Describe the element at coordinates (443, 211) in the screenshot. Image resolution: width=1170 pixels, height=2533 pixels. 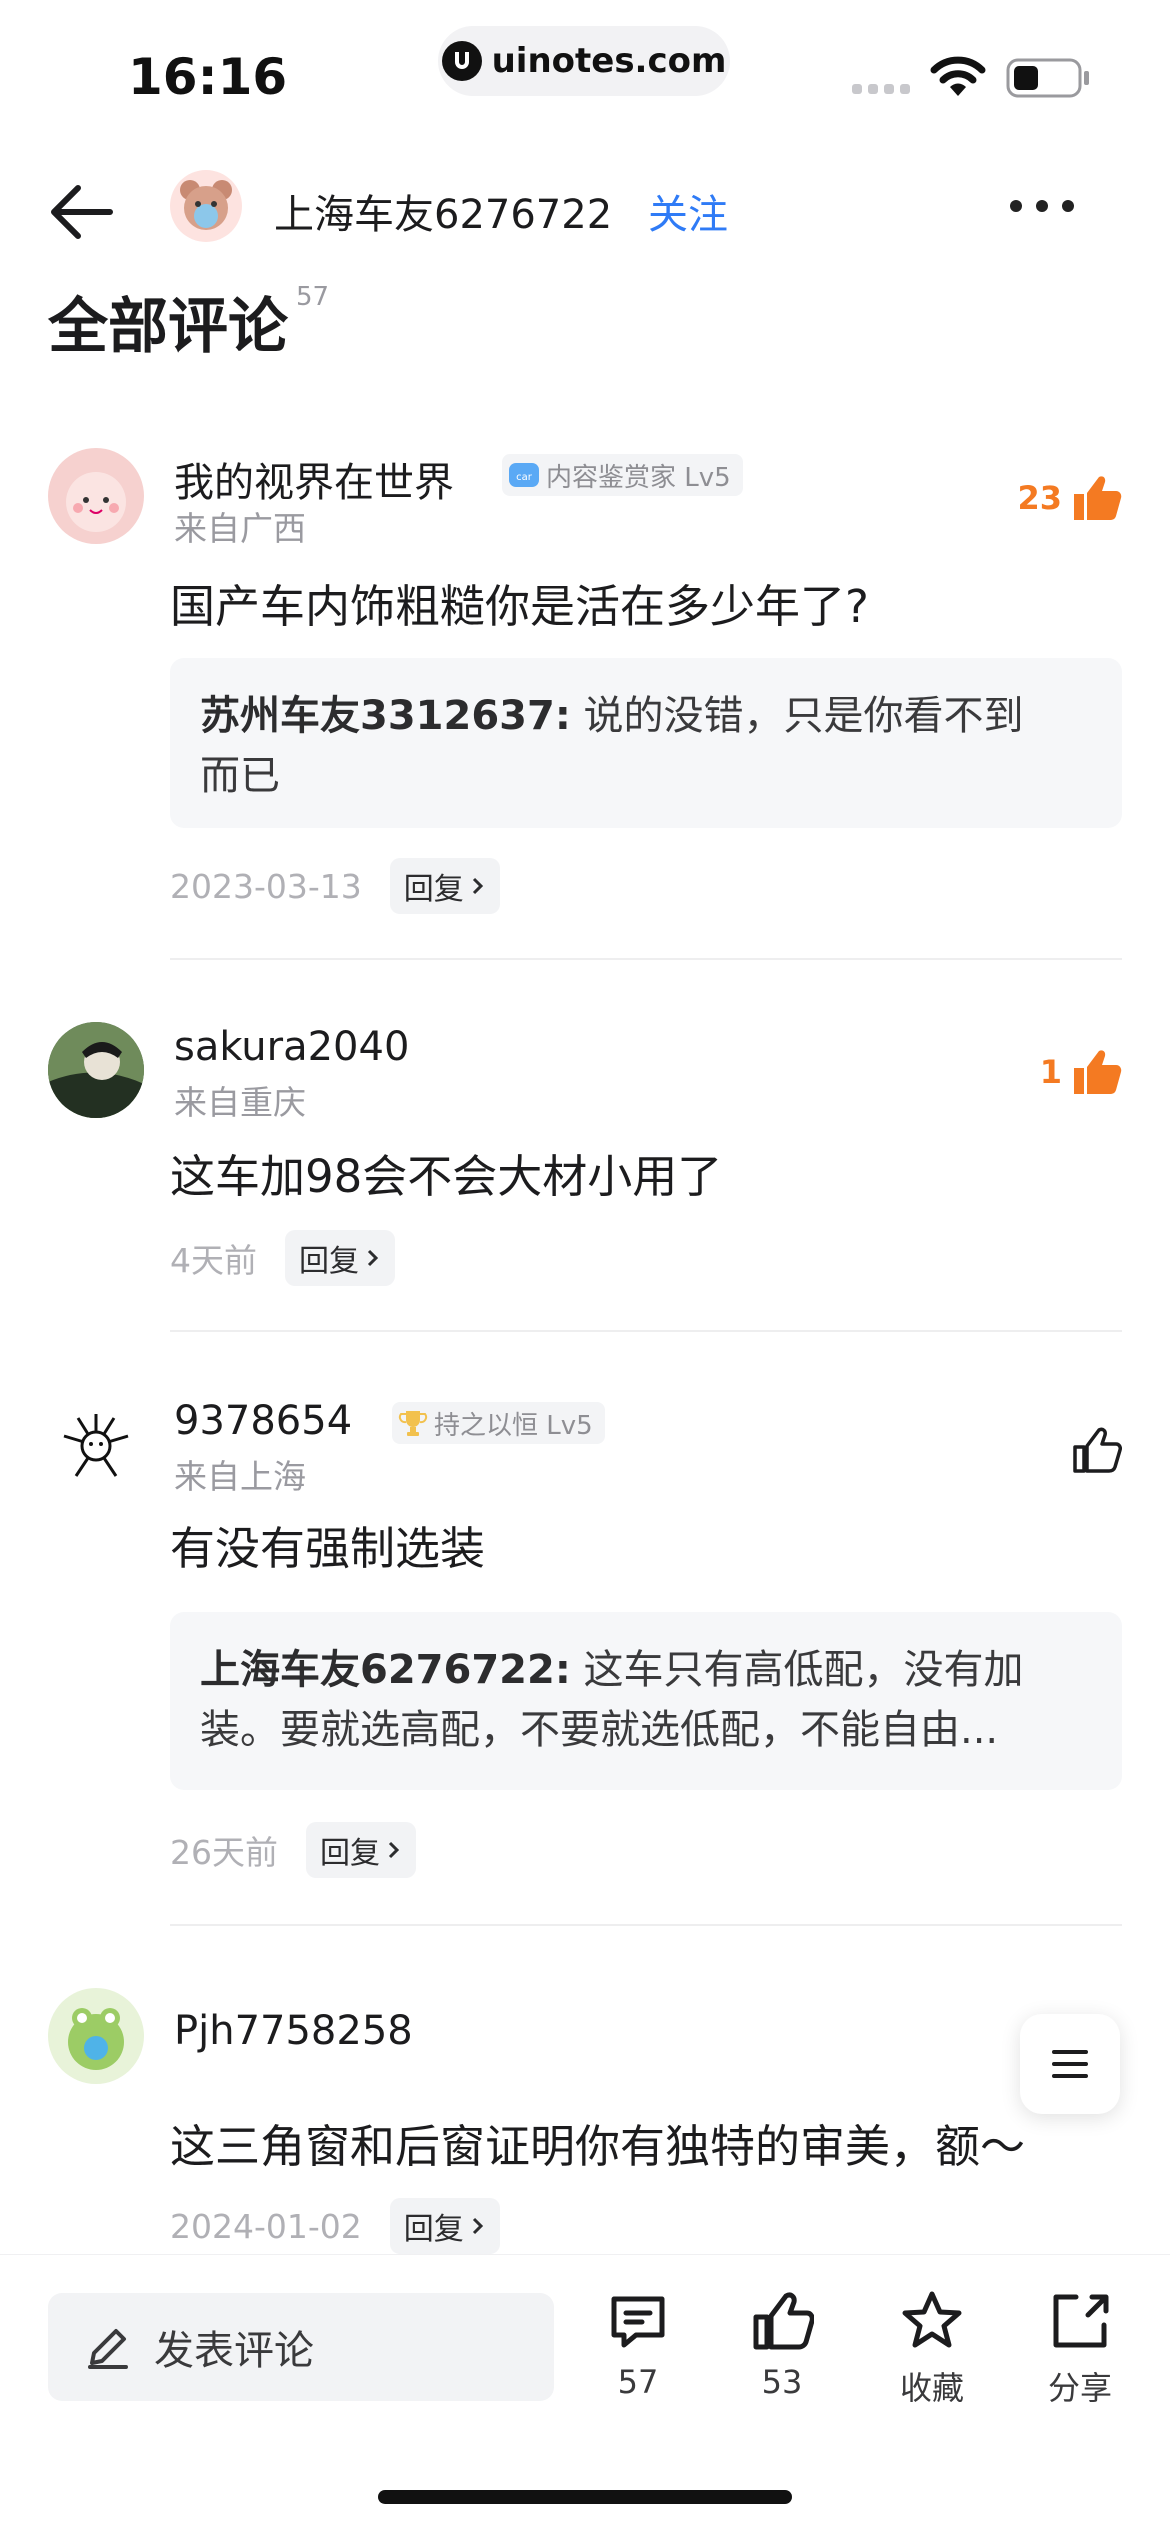
I see `author-name: 上海车友6276722` at that location.